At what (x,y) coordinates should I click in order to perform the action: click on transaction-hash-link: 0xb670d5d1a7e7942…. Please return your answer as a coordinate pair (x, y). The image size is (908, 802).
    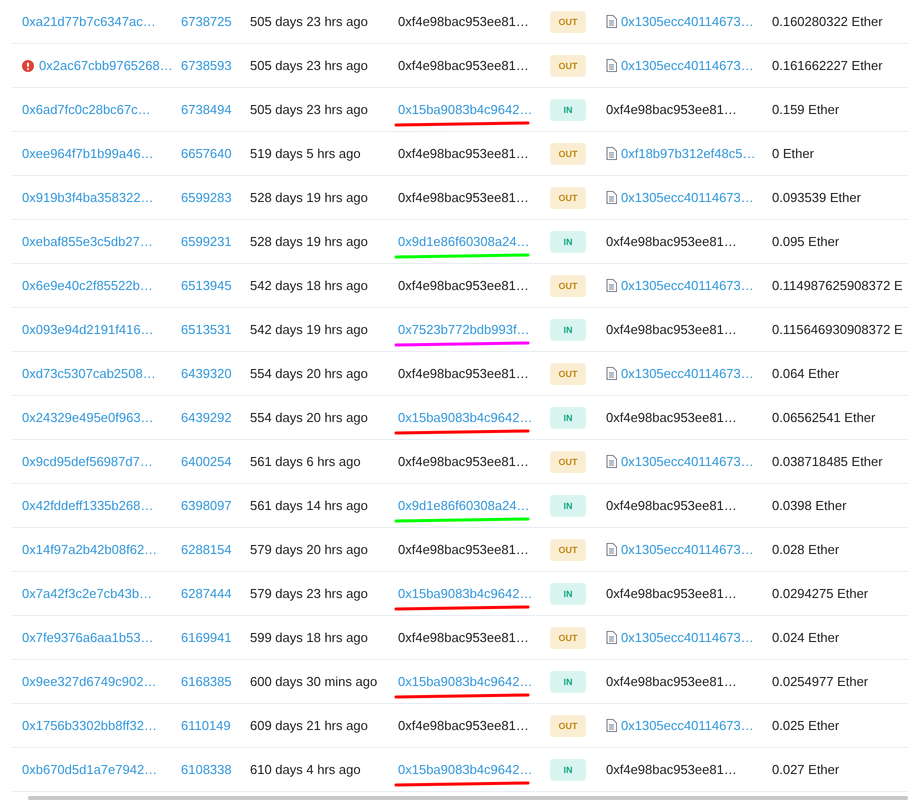
    Looking at the image, I should click on (90, 769).